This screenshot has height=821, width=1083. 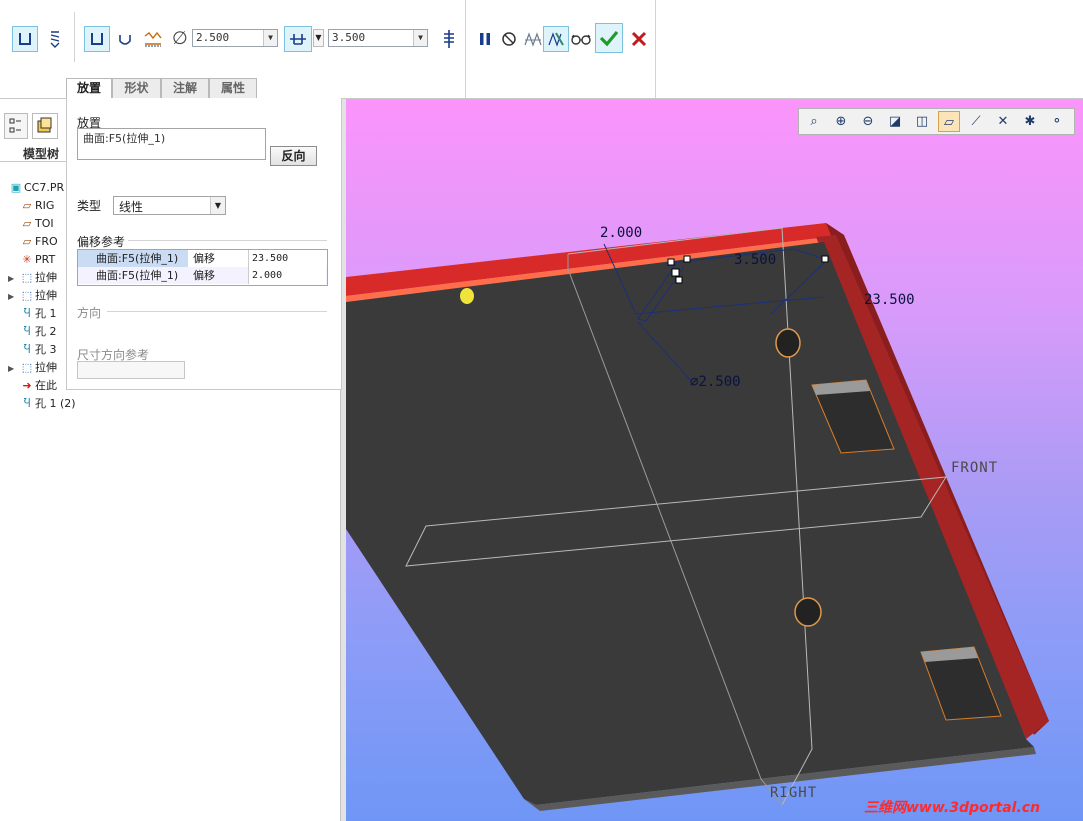 I want to click on offset-value: 2.000, so click(x=287, y=275).